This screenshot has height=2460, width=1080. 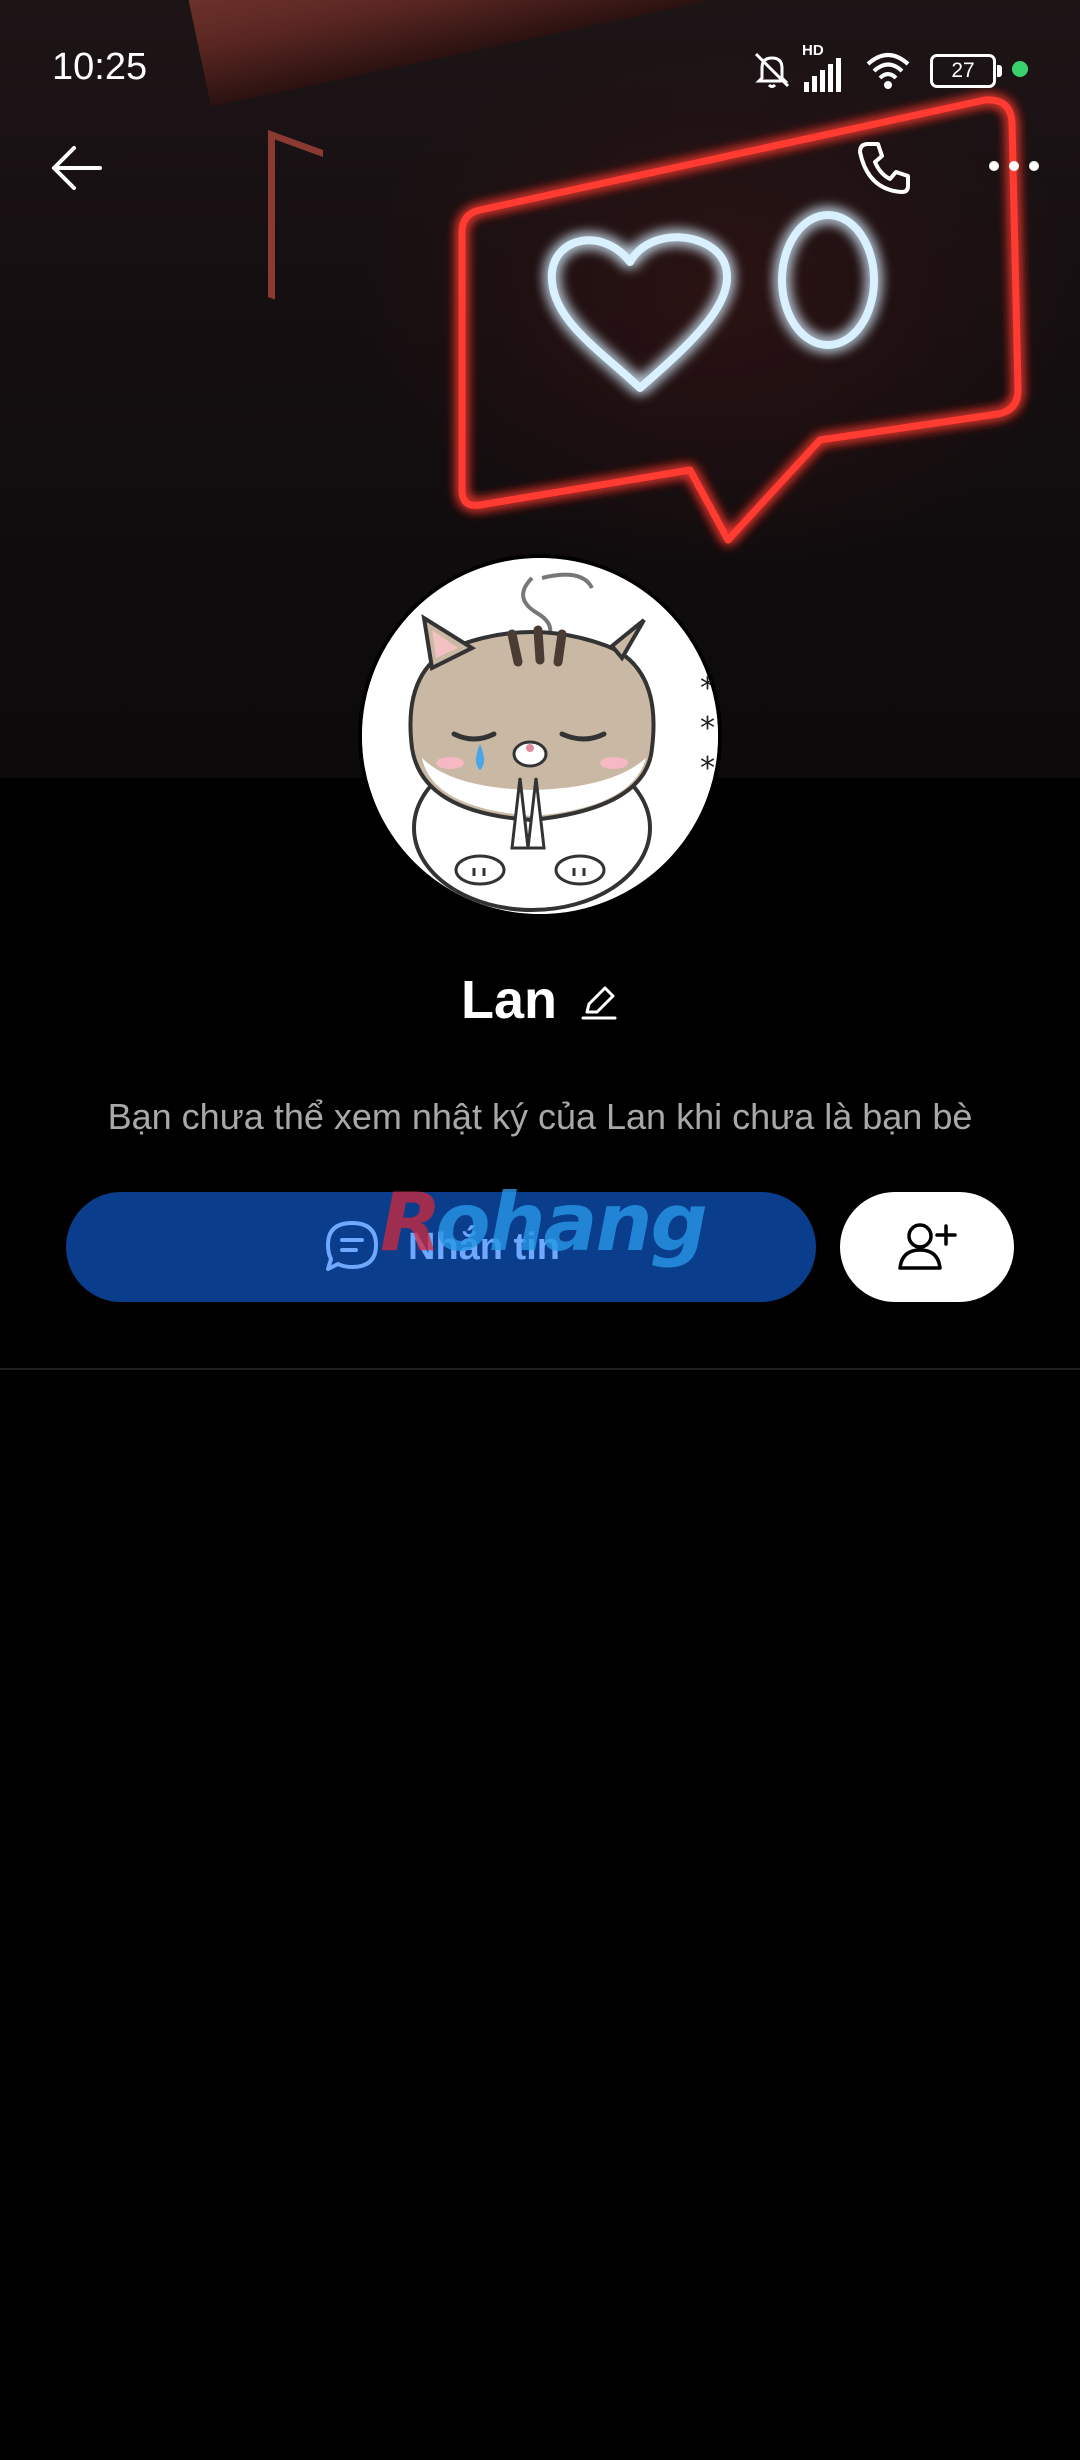 I want to click on call-button, so click(x=884, y=168).